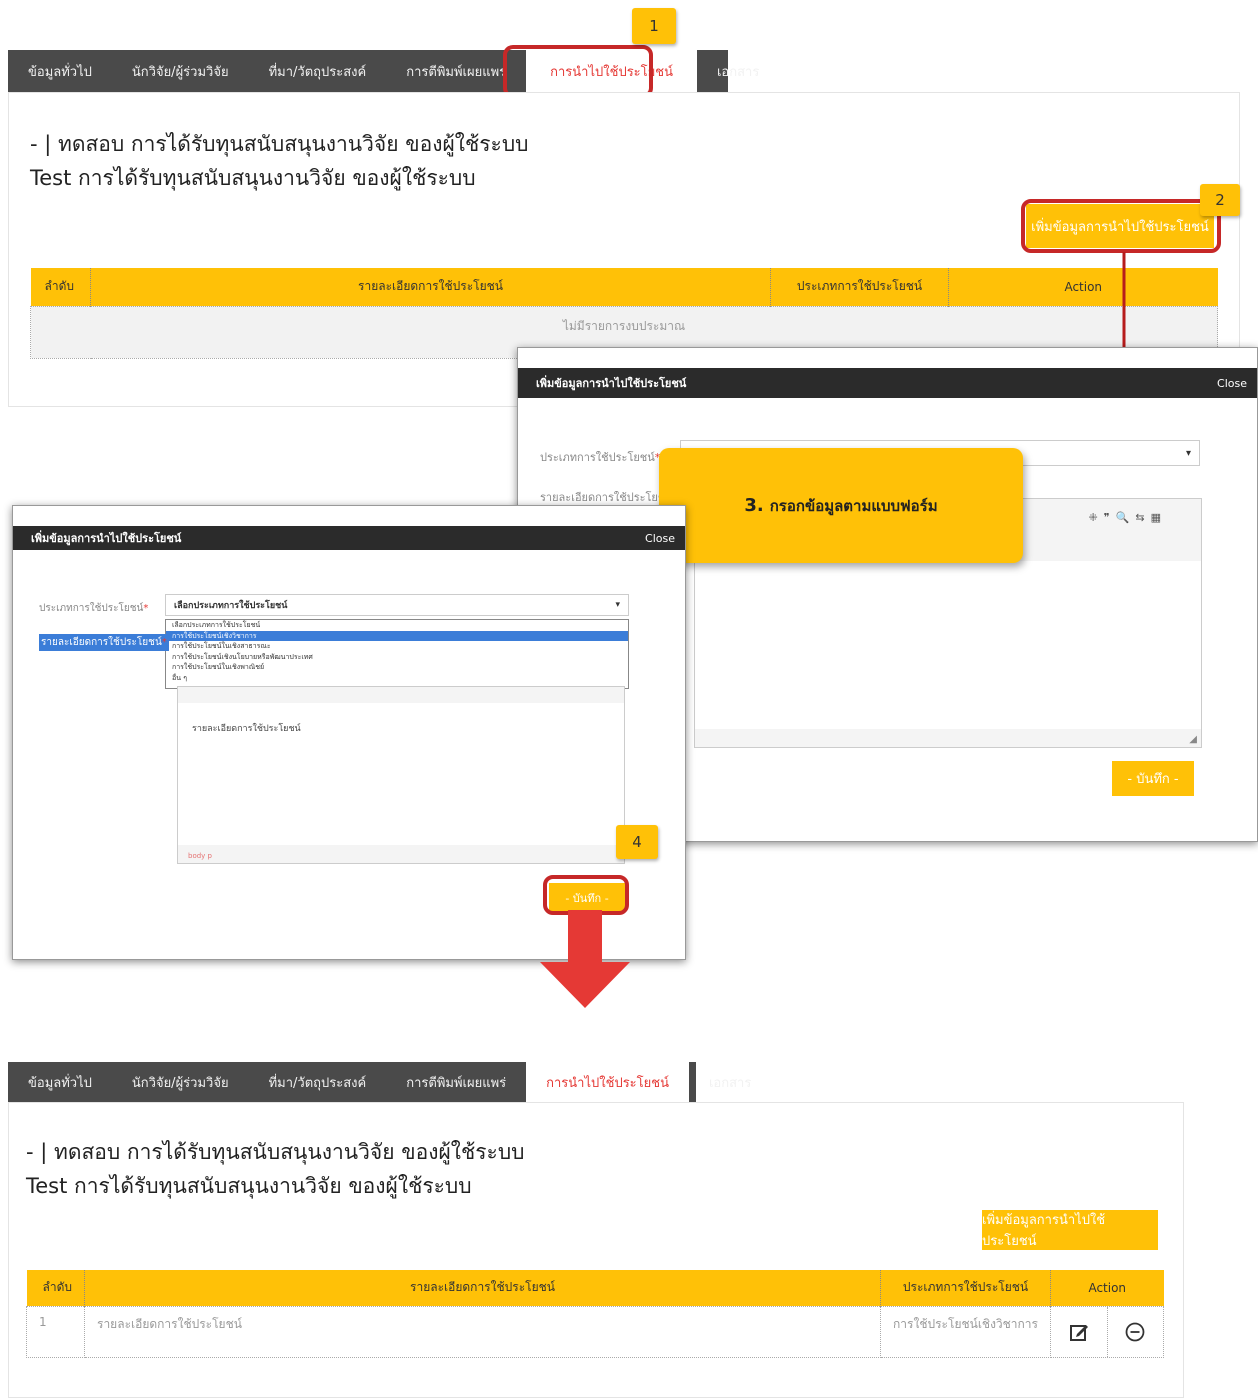 This screenshot has height=1398, width=1258. I want to click on modal-title: เพิ่มข้อมูลการนำไปใช้ประโยชน์, so click(611, 383).